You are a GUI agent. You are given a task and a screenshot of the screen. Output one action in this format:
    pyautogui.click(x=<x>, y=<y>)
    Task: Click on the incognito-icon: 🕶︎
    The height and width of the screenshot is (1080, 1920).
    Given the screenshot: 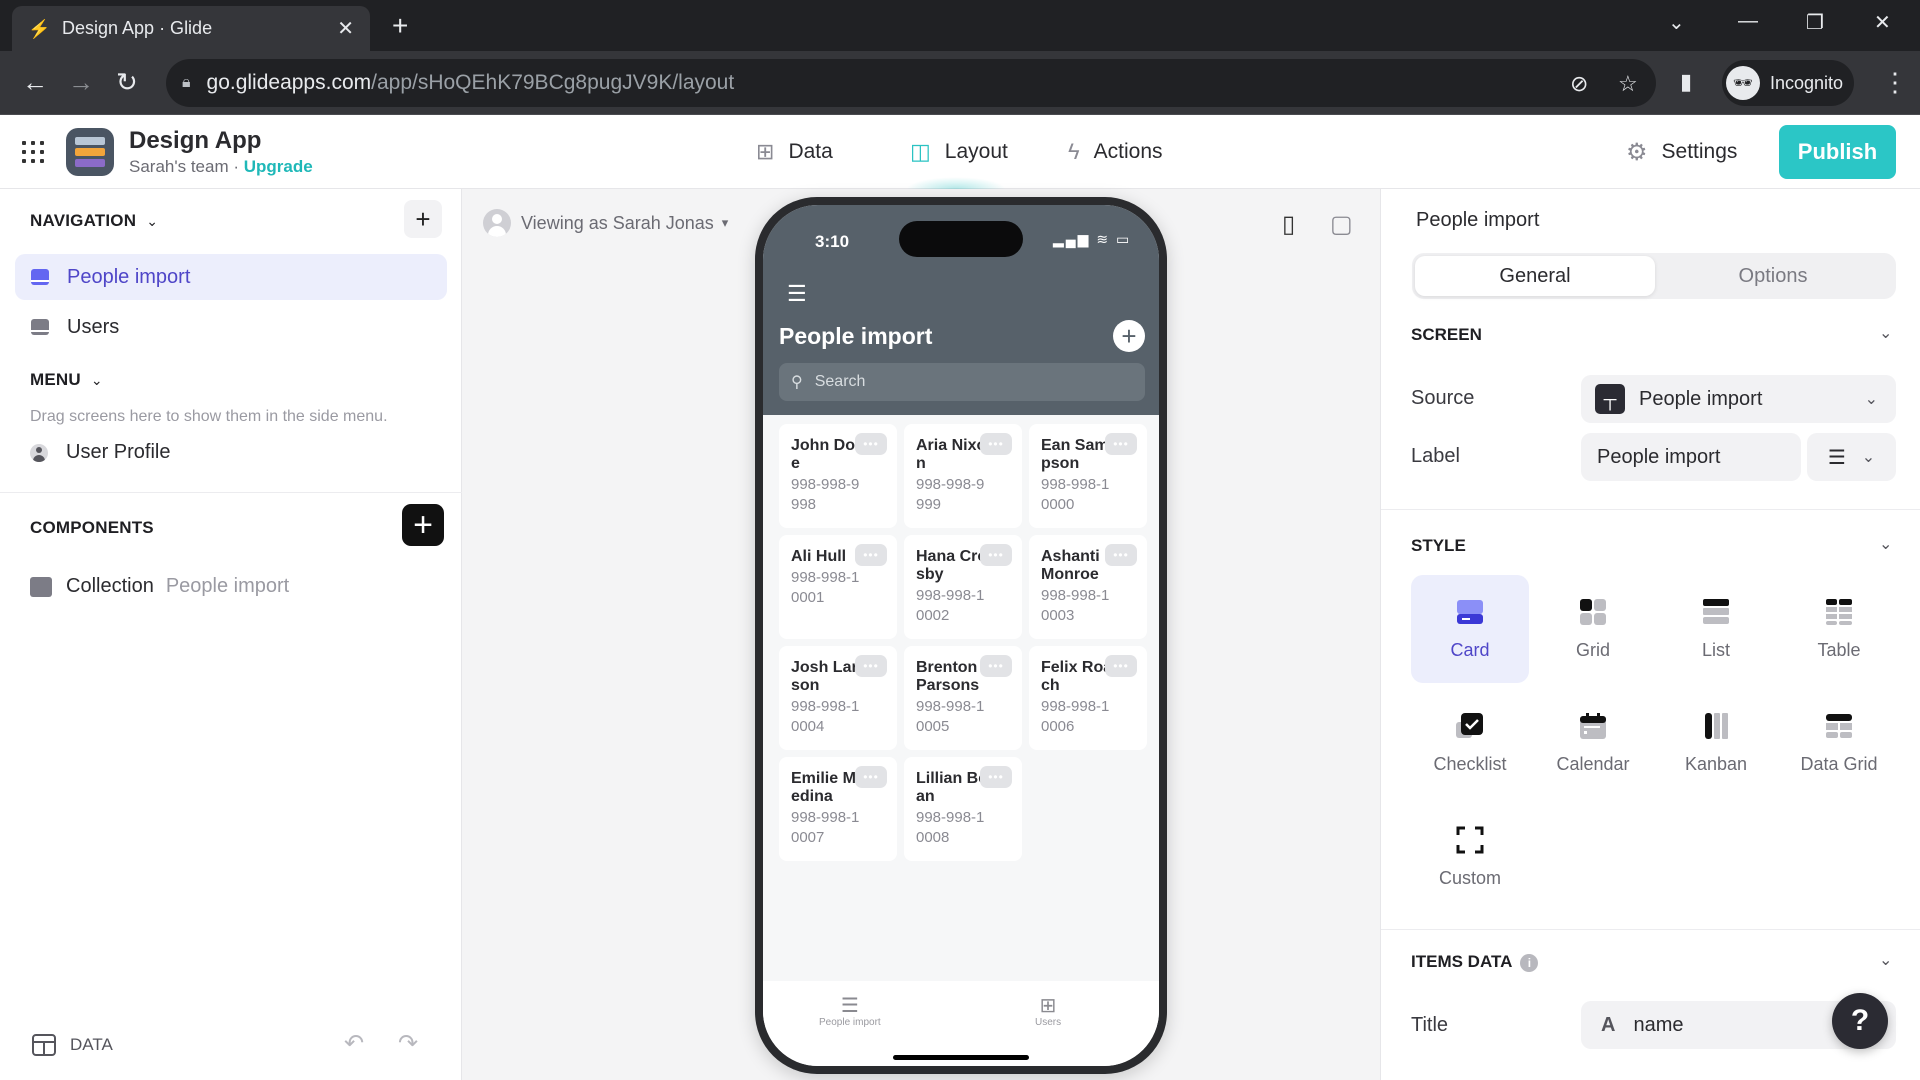 What is the action you would take?
    pyautogui.click(x=1743, y=83)
    